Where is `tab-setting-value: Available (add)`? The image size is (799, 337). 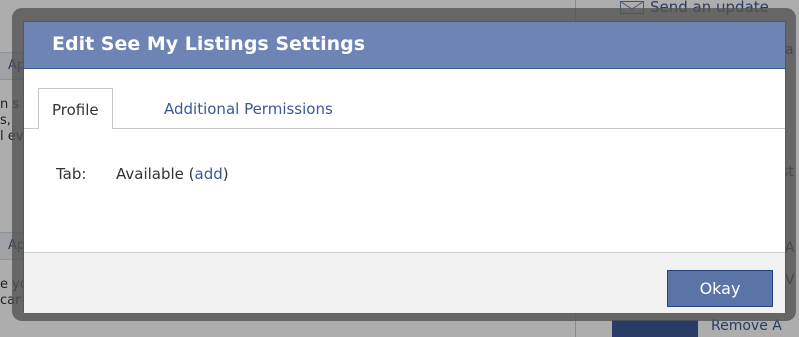
tab-setting-value: Available (add) is located at coordinates (172, 174).